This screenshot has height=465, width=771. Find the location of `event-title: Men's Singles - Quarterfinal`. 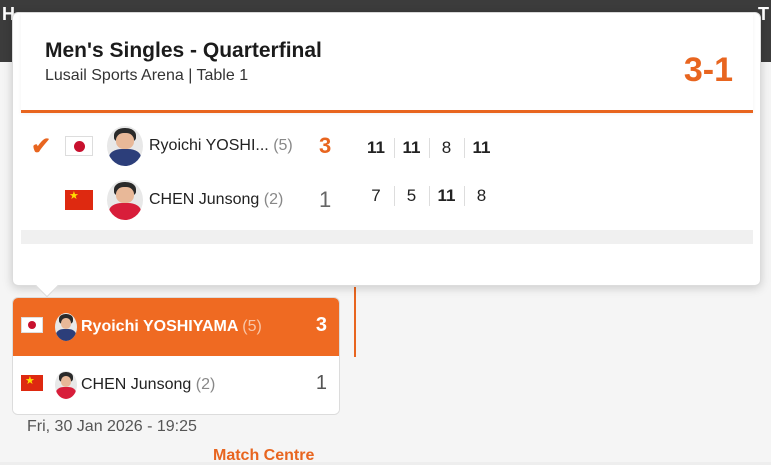

event-title: Men's Singles - Quarterfinal is located at coordinates (183, 50).